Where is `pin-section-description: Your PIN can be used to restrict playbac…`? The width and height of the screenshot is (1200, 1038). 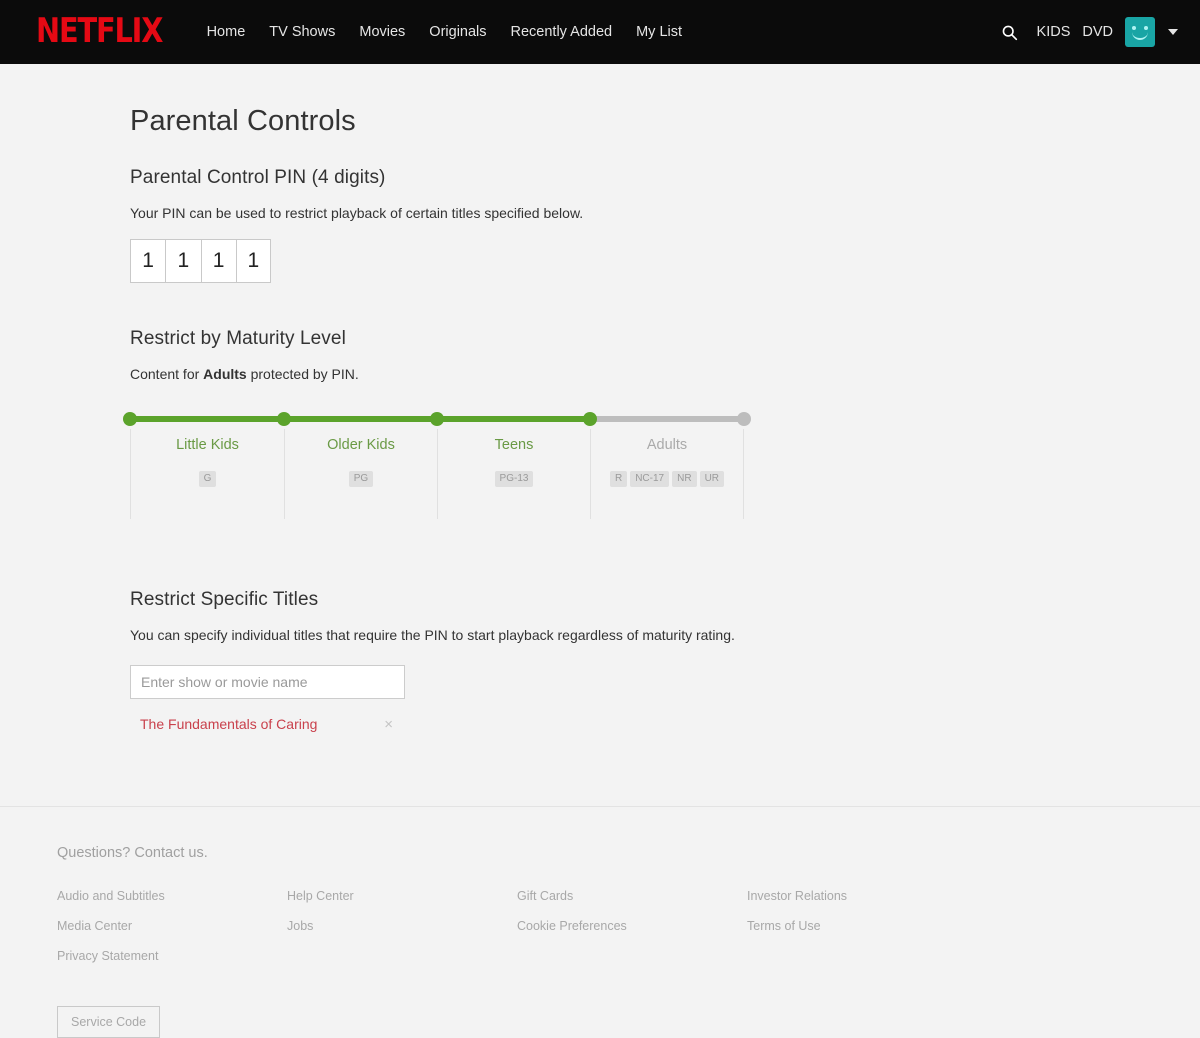
pin-section-description: Your PIN can be used to restrict playbac… is located at coordinates (357, 213).